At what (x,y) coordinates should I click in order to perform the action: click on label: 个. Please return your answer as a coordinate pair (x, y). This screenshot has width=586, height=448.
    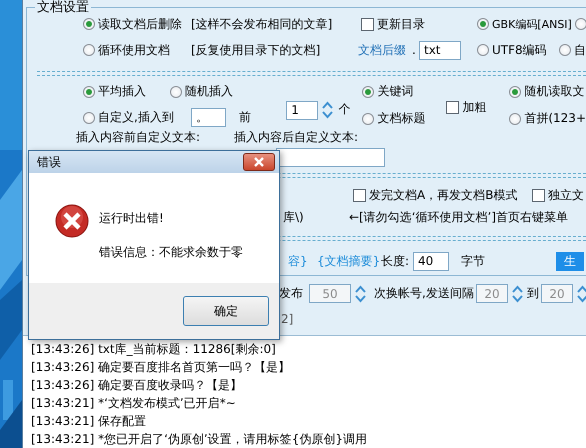
    Looking at the image, I should click on (344, 109).